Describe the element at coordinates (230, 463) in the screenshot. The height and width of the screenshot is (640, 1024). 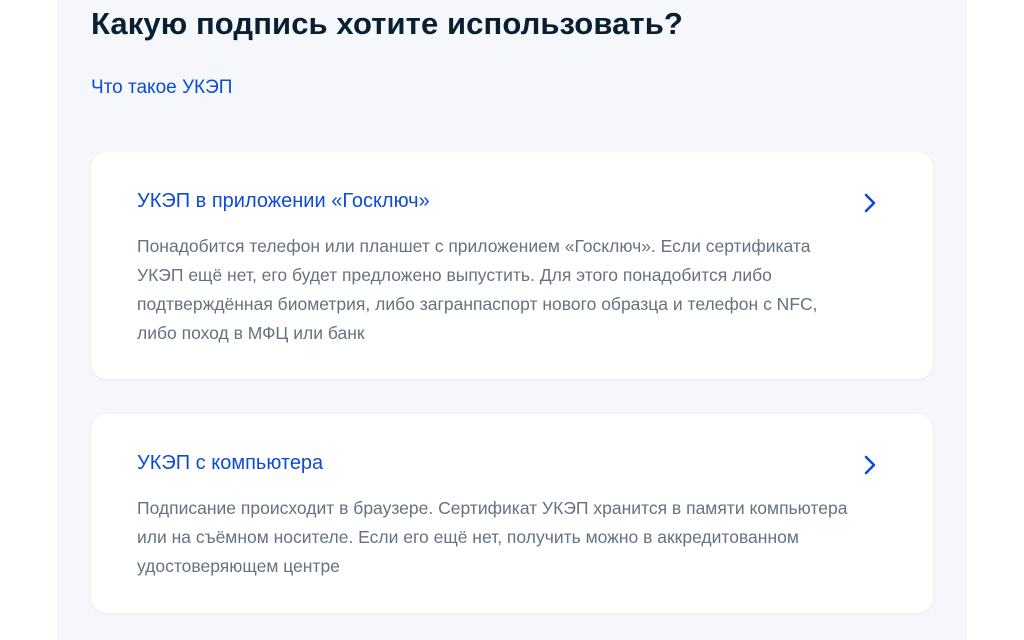
I see `option-title: УКЭП с компьютера` at that location.